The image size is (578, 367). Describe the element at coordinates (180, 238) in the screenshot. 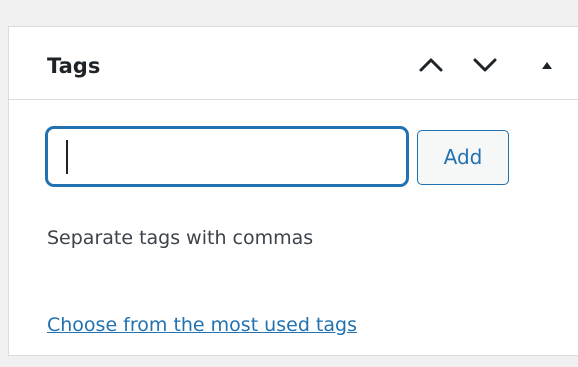

I see `tags-help-text: Separate tags with commas` at that location.